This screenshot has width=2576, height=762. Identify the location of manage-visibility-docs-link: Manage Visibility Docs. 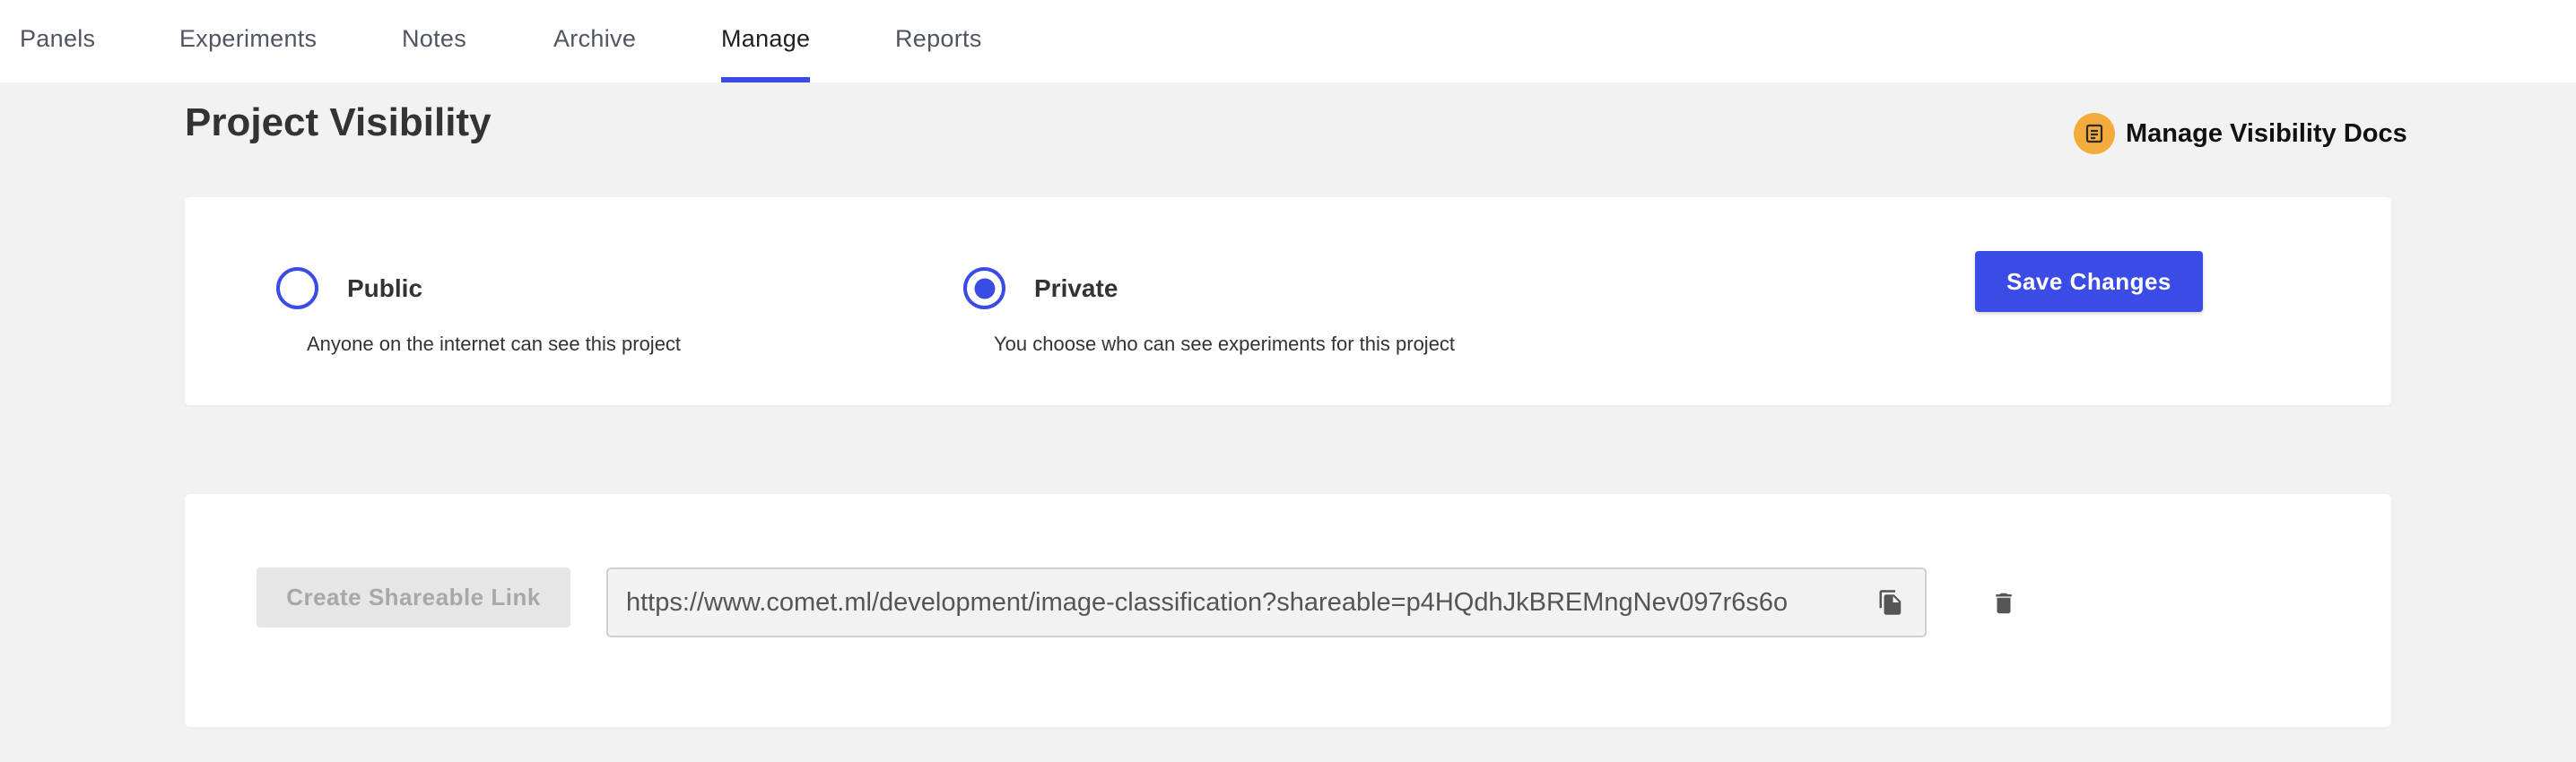
(2240, 133).